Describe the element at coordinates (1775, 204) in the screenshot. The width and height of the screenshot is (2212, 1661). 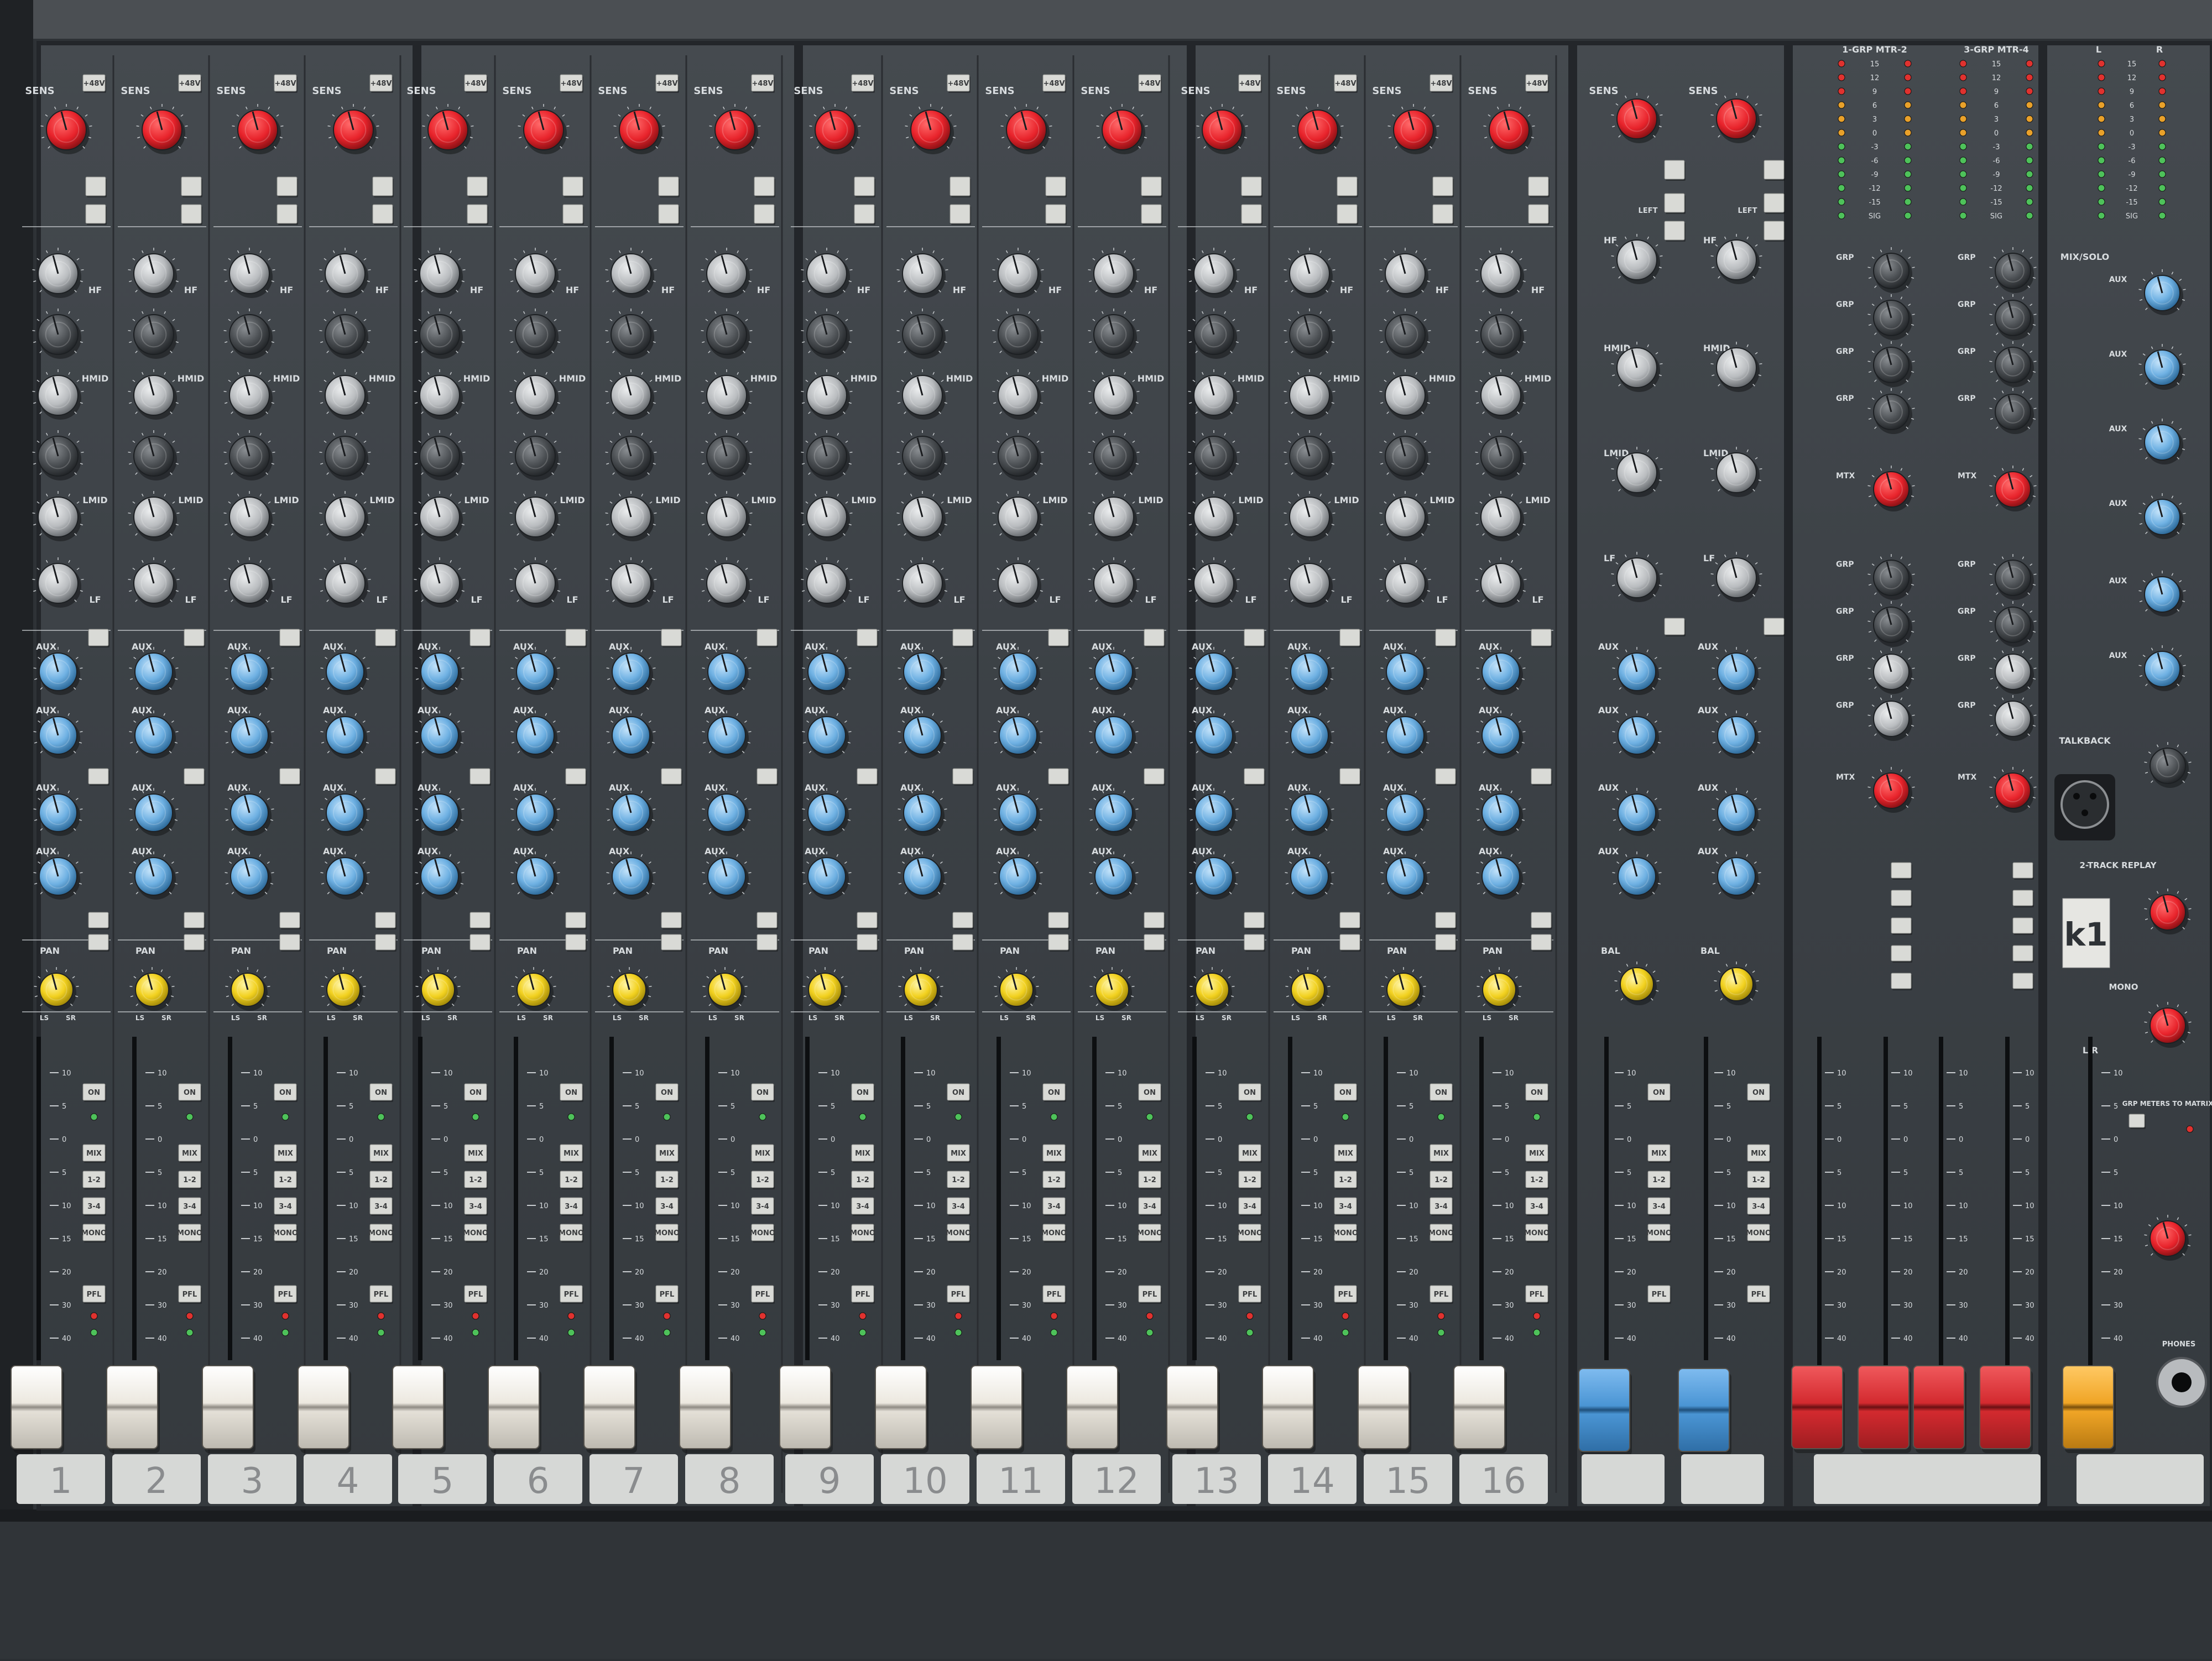
I see `left-button` at that location.